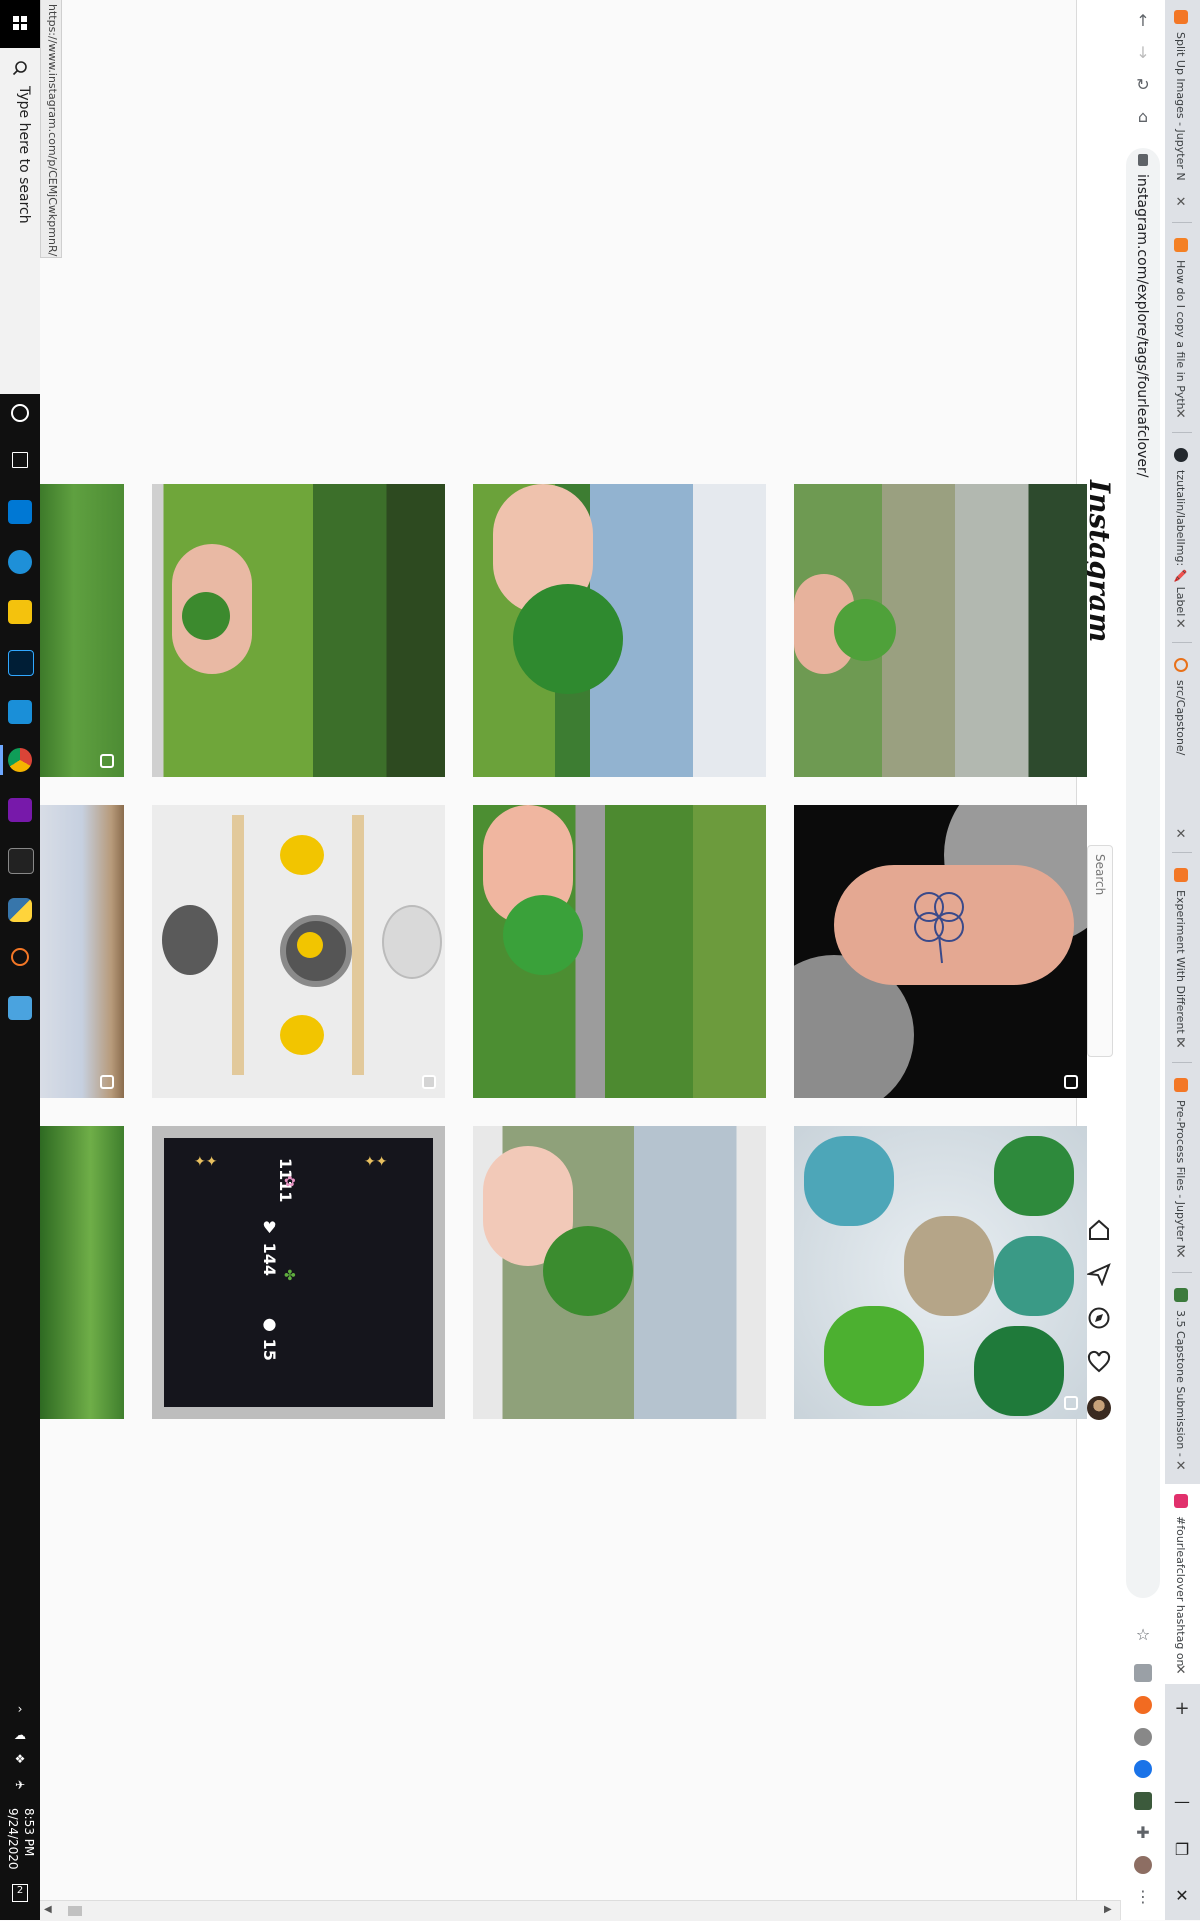 The image size is (1200, 1921). I want to click on tab-title: 3.5 Capstone Submission -, so click(1180, 1383).